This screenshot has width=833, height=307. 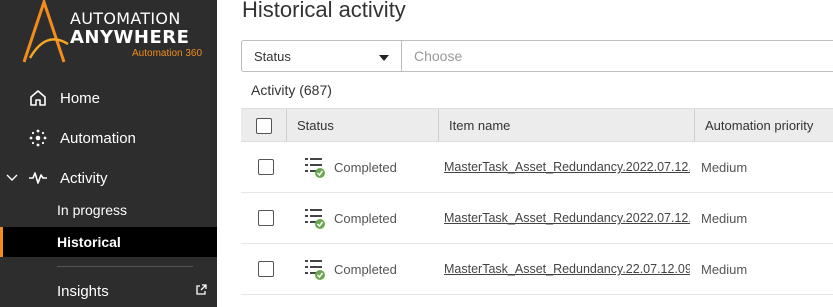 What do you see at coordinates (363, 125) in the screenshot?
I see `header-status: Status` at bounding box center [363, 125].